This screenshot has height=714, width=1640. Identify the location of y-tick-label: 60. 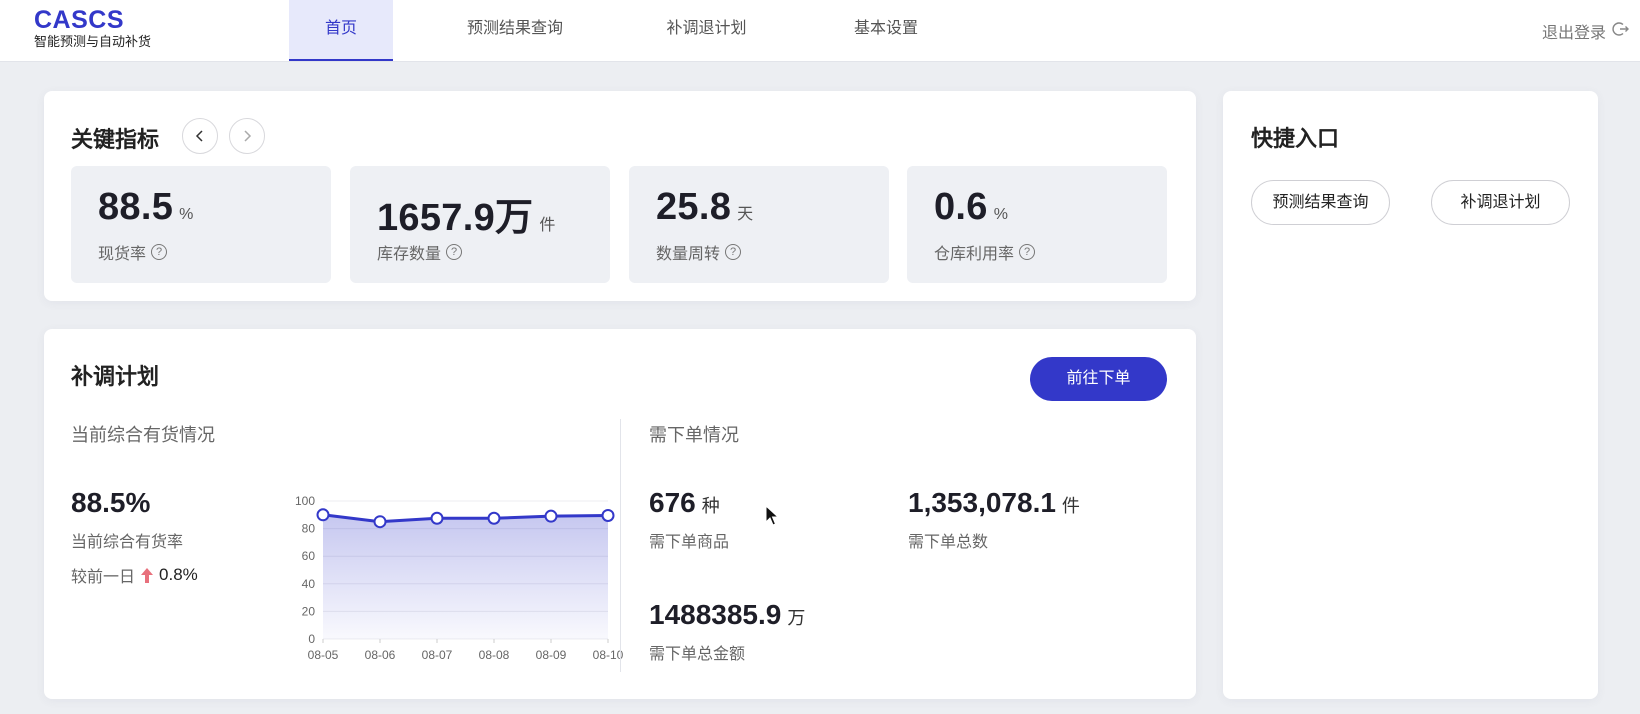
(309, 556).